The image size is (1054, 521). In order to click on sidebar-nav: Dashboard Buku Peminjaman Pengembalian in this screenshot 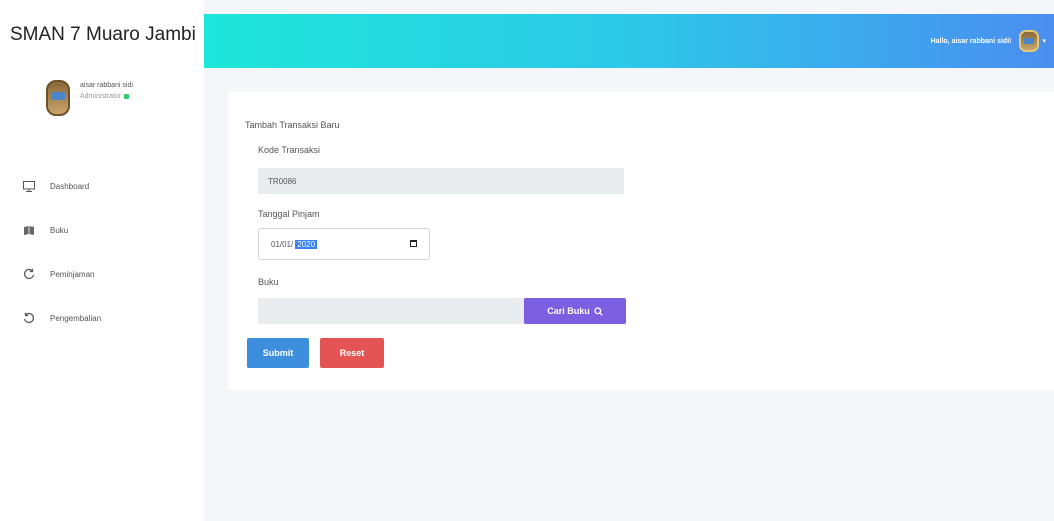, I will do `click(102, 252)`.